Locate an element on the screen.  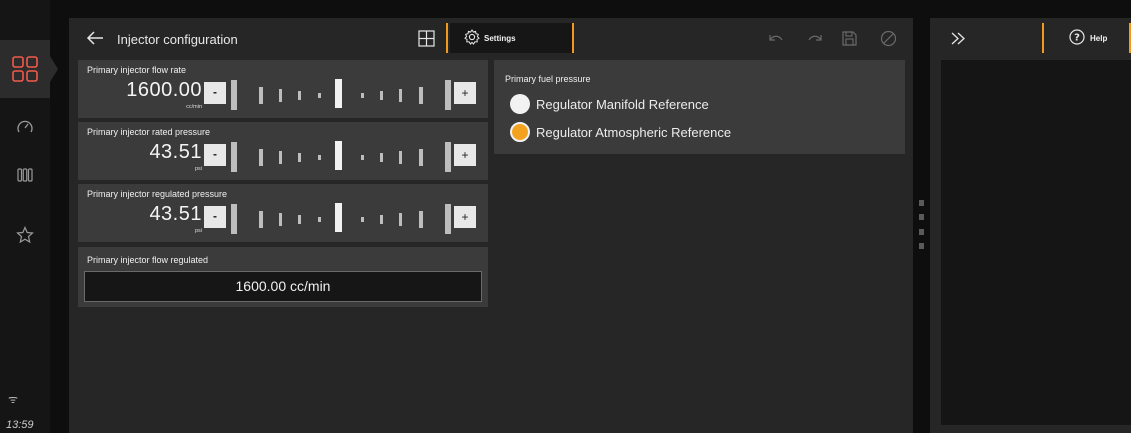
radio-manifold-reference is located at coordinates (520, 104).